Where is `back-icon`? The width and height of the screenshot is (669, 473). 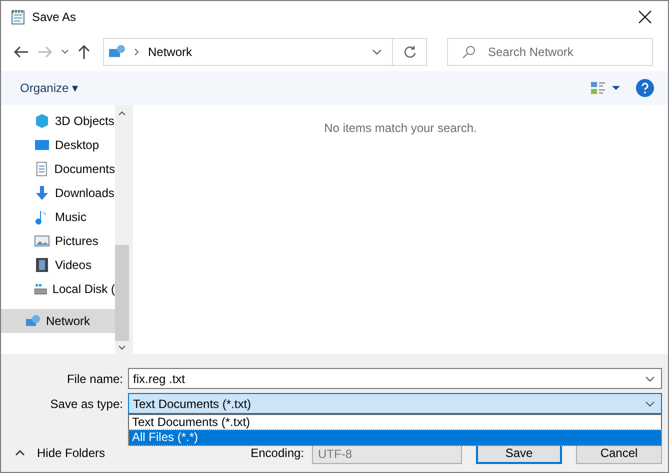
back-icon is located at coordinates (21, 52).